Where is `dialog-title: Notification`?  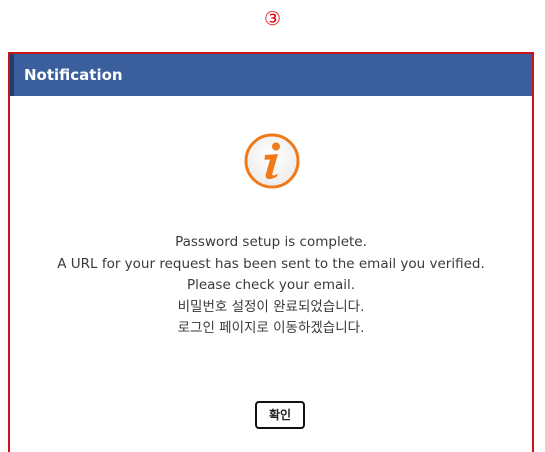 dialog-title: Notification is located at coordinates (73, 75).